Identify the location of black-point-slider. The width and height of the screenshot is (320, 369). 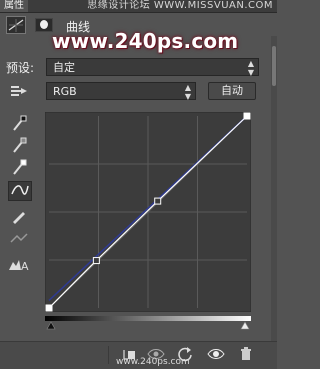
(51, 325).